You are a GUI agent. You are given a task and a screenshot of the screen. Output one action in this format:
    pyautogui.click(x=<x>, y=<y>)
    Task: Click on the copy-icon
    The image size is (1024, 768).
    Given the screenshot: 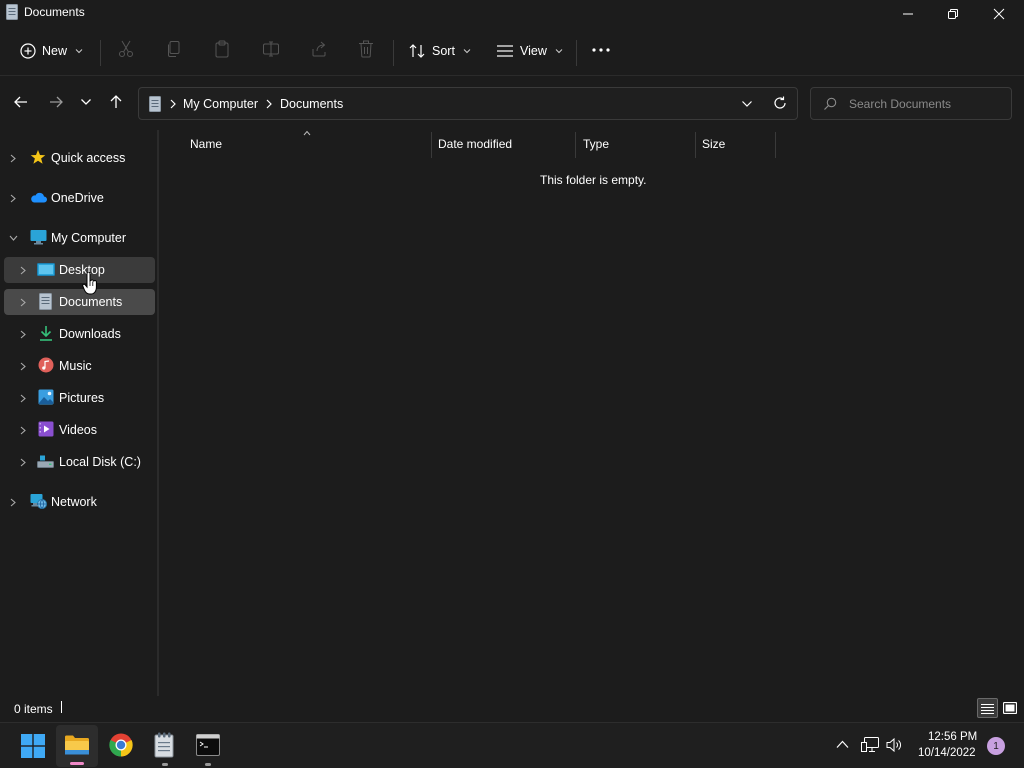 What is the action you would take?
    pyautogui.click(x=174, y=49)
    